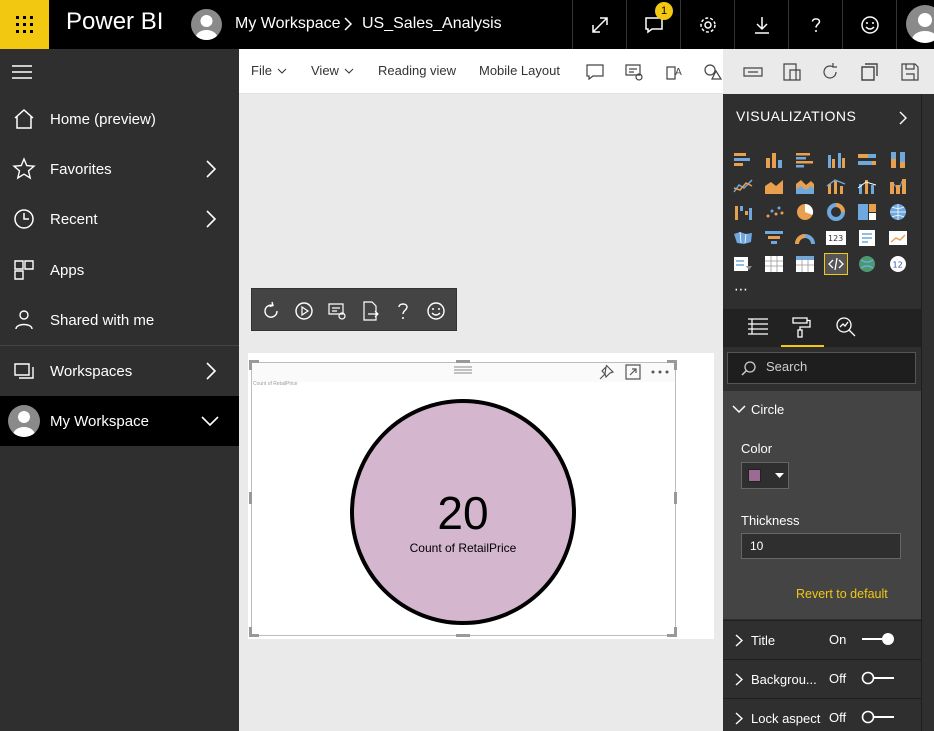 Image resolution: width=934 pixels, height=731 pixels. Describe the element at coordinates (743, 238) in the screenshot. I see `filled-map-icon` at that location.